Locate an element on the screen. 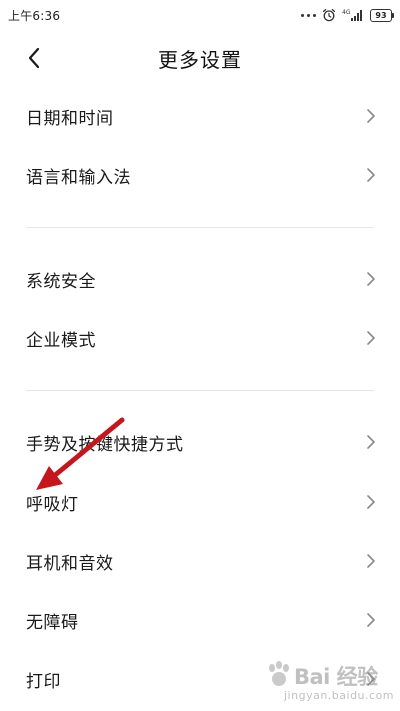  menu-item-label: 无障碍 is located at coordinates (52, 623).